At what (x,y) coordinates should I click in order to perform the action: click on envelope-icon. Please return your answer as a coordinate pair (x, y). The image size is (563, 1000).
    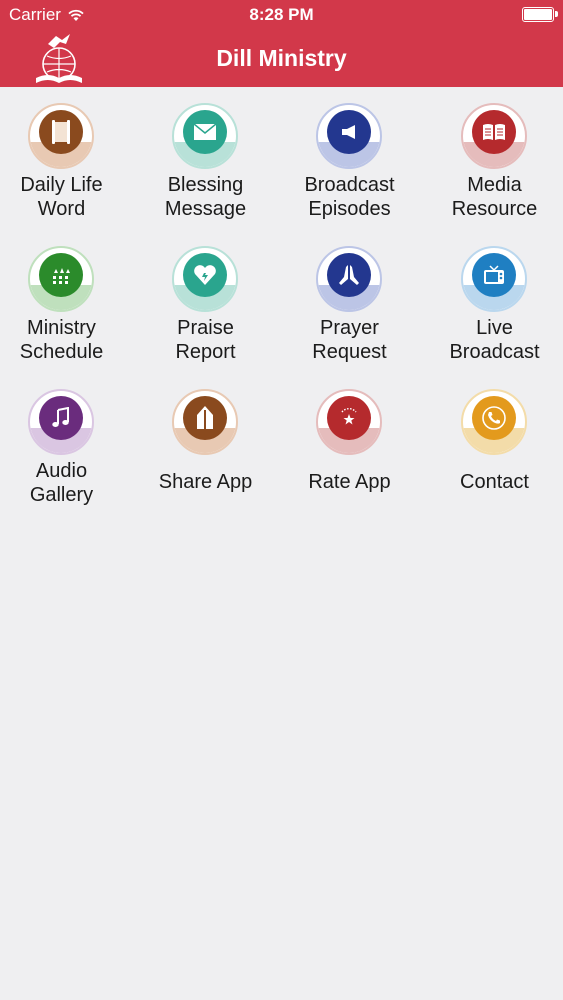
    Looking at the image, I should click on (205, 132).